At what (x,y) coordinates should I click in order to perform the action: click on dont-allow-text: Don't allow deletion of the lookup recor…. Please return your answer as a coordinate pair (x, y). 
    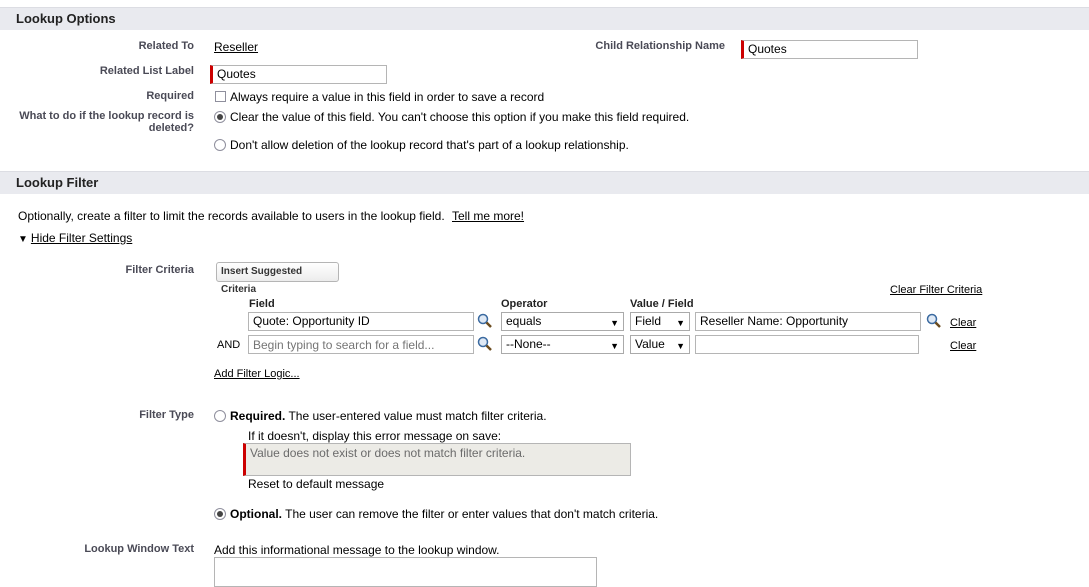
    Looking at the image, I should click on (429, 145).